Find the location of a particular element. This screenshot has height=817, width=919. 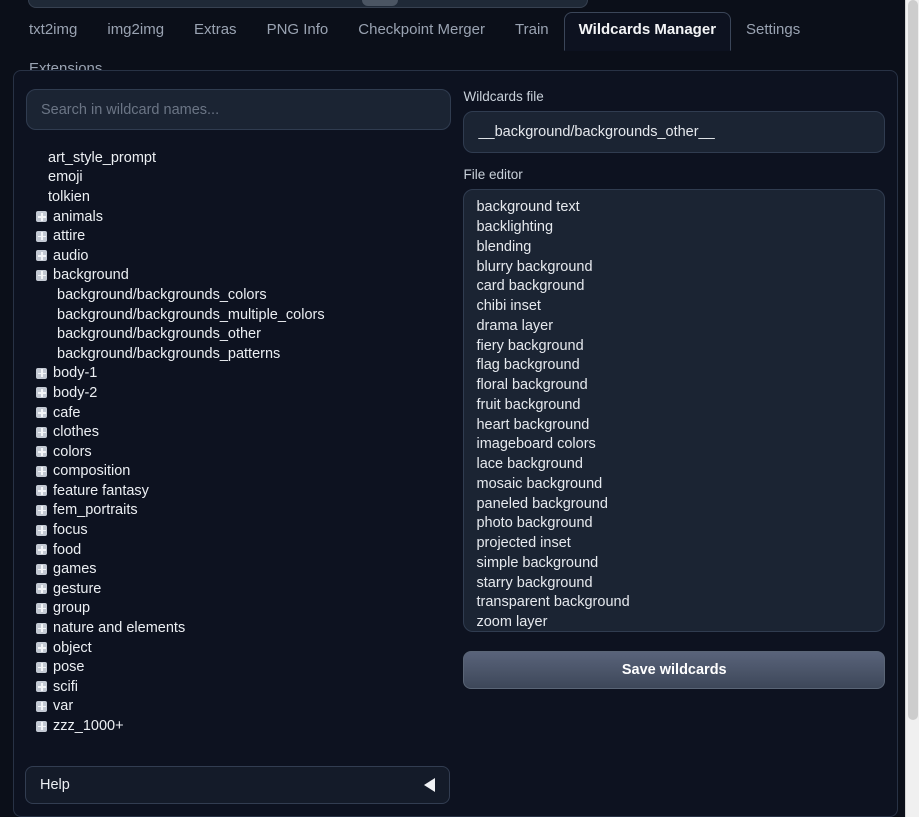

file-editor-line: photo background is located at coordinates (534, 523).